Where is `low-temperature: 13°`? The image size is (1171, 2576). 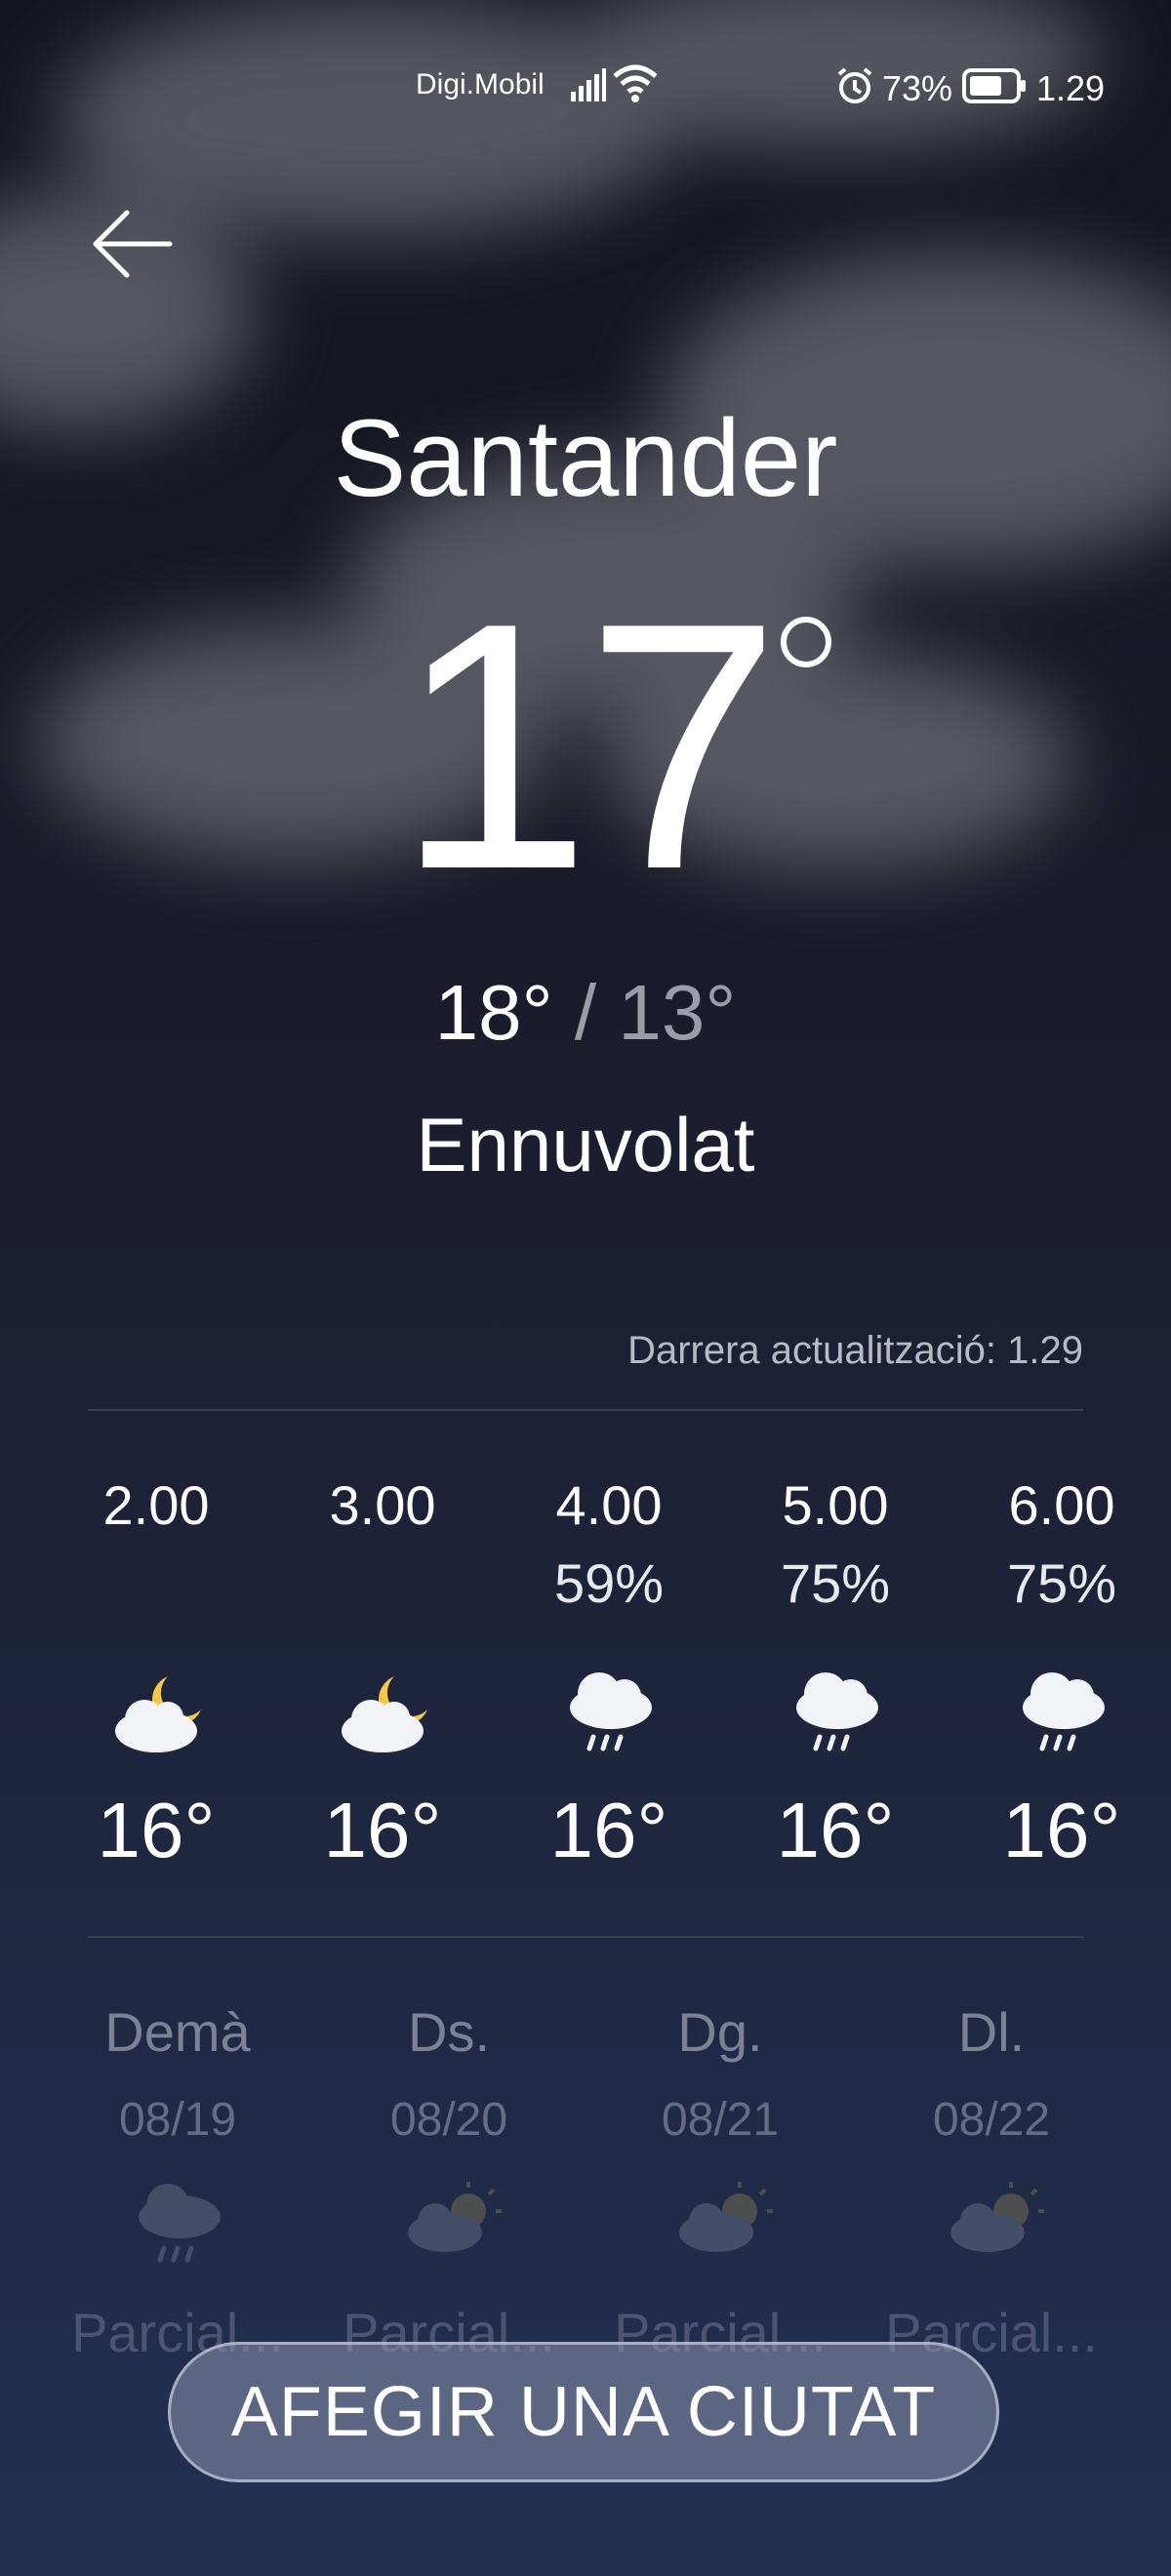 low-temperature: 13° is located at coordinates (677, 1013).